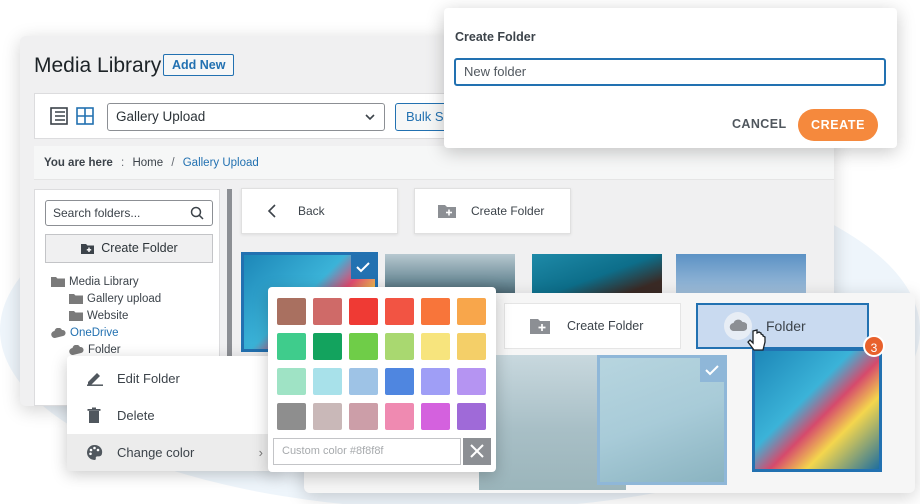 This screenshot has height=504, width=920. I want to click on folder-label: Folder, so click(786, 326).